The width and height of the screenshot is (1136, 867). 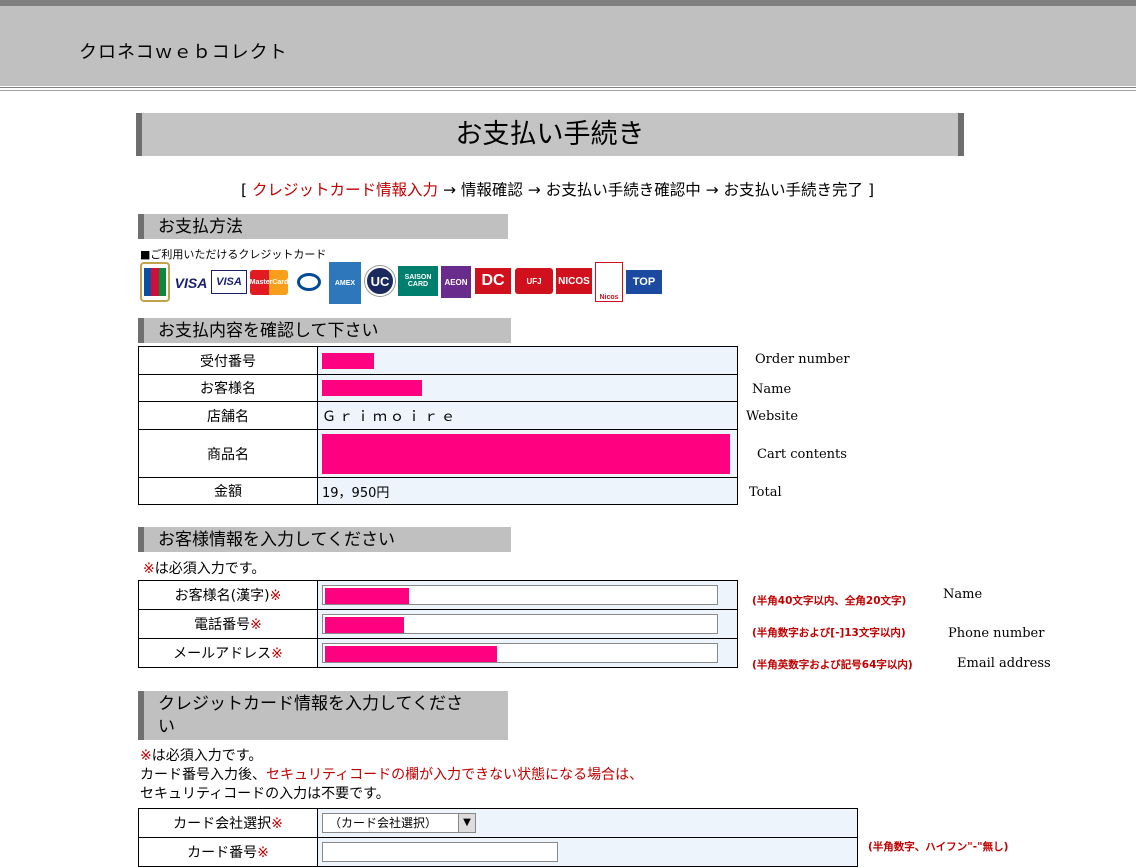 What do you see at coordinates (324, 539) in the screenshot?
I see `section-heading-customer: お客様情報を入力してください` at bounding box center [324, 539].